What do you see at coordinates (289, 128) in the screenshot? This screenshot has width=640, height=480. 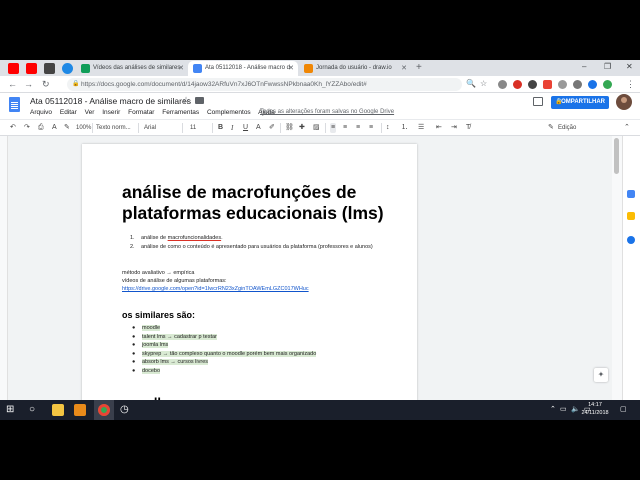 I see `link-icon: ⛓` at bounding box center [289, 128].